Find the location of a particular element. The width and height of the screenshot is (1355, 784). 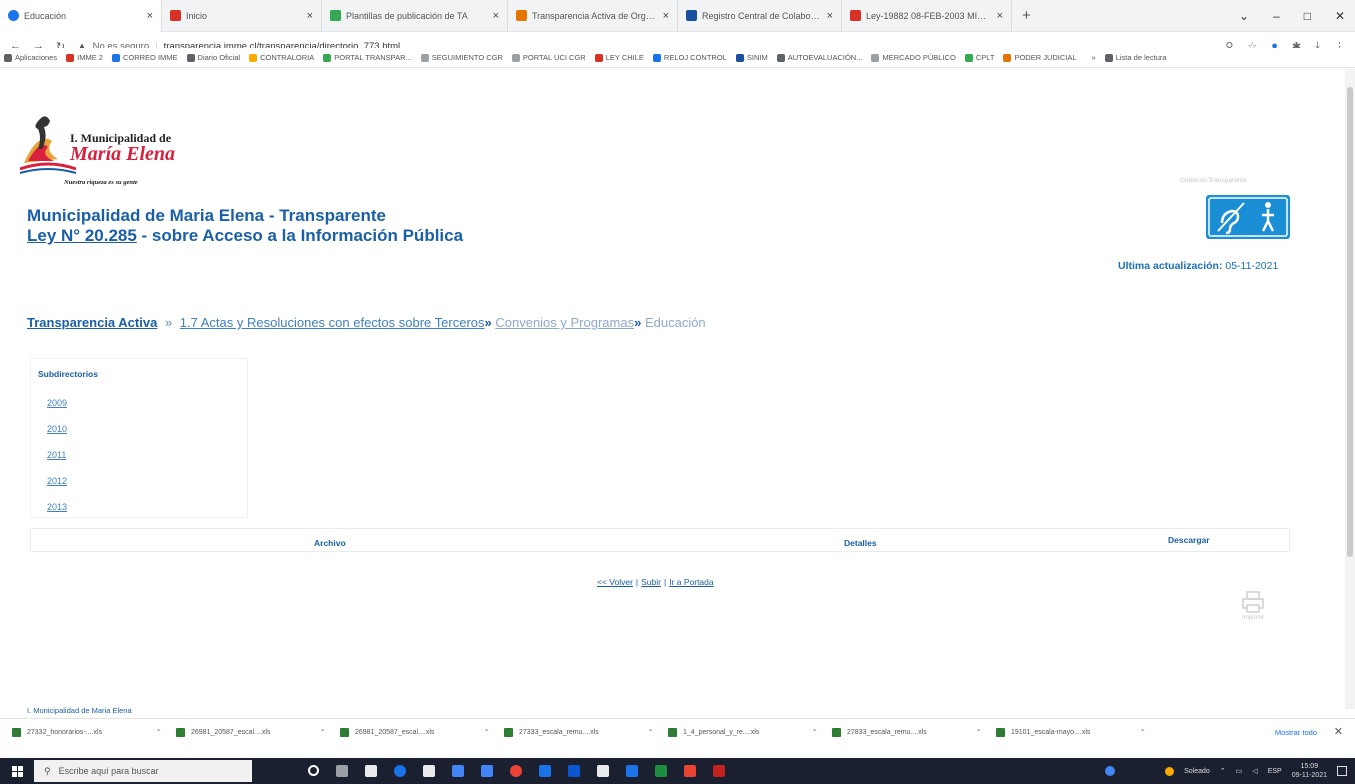

browser-tab: Transparencia Activa de Organis × is located at coordinates (593, 16).